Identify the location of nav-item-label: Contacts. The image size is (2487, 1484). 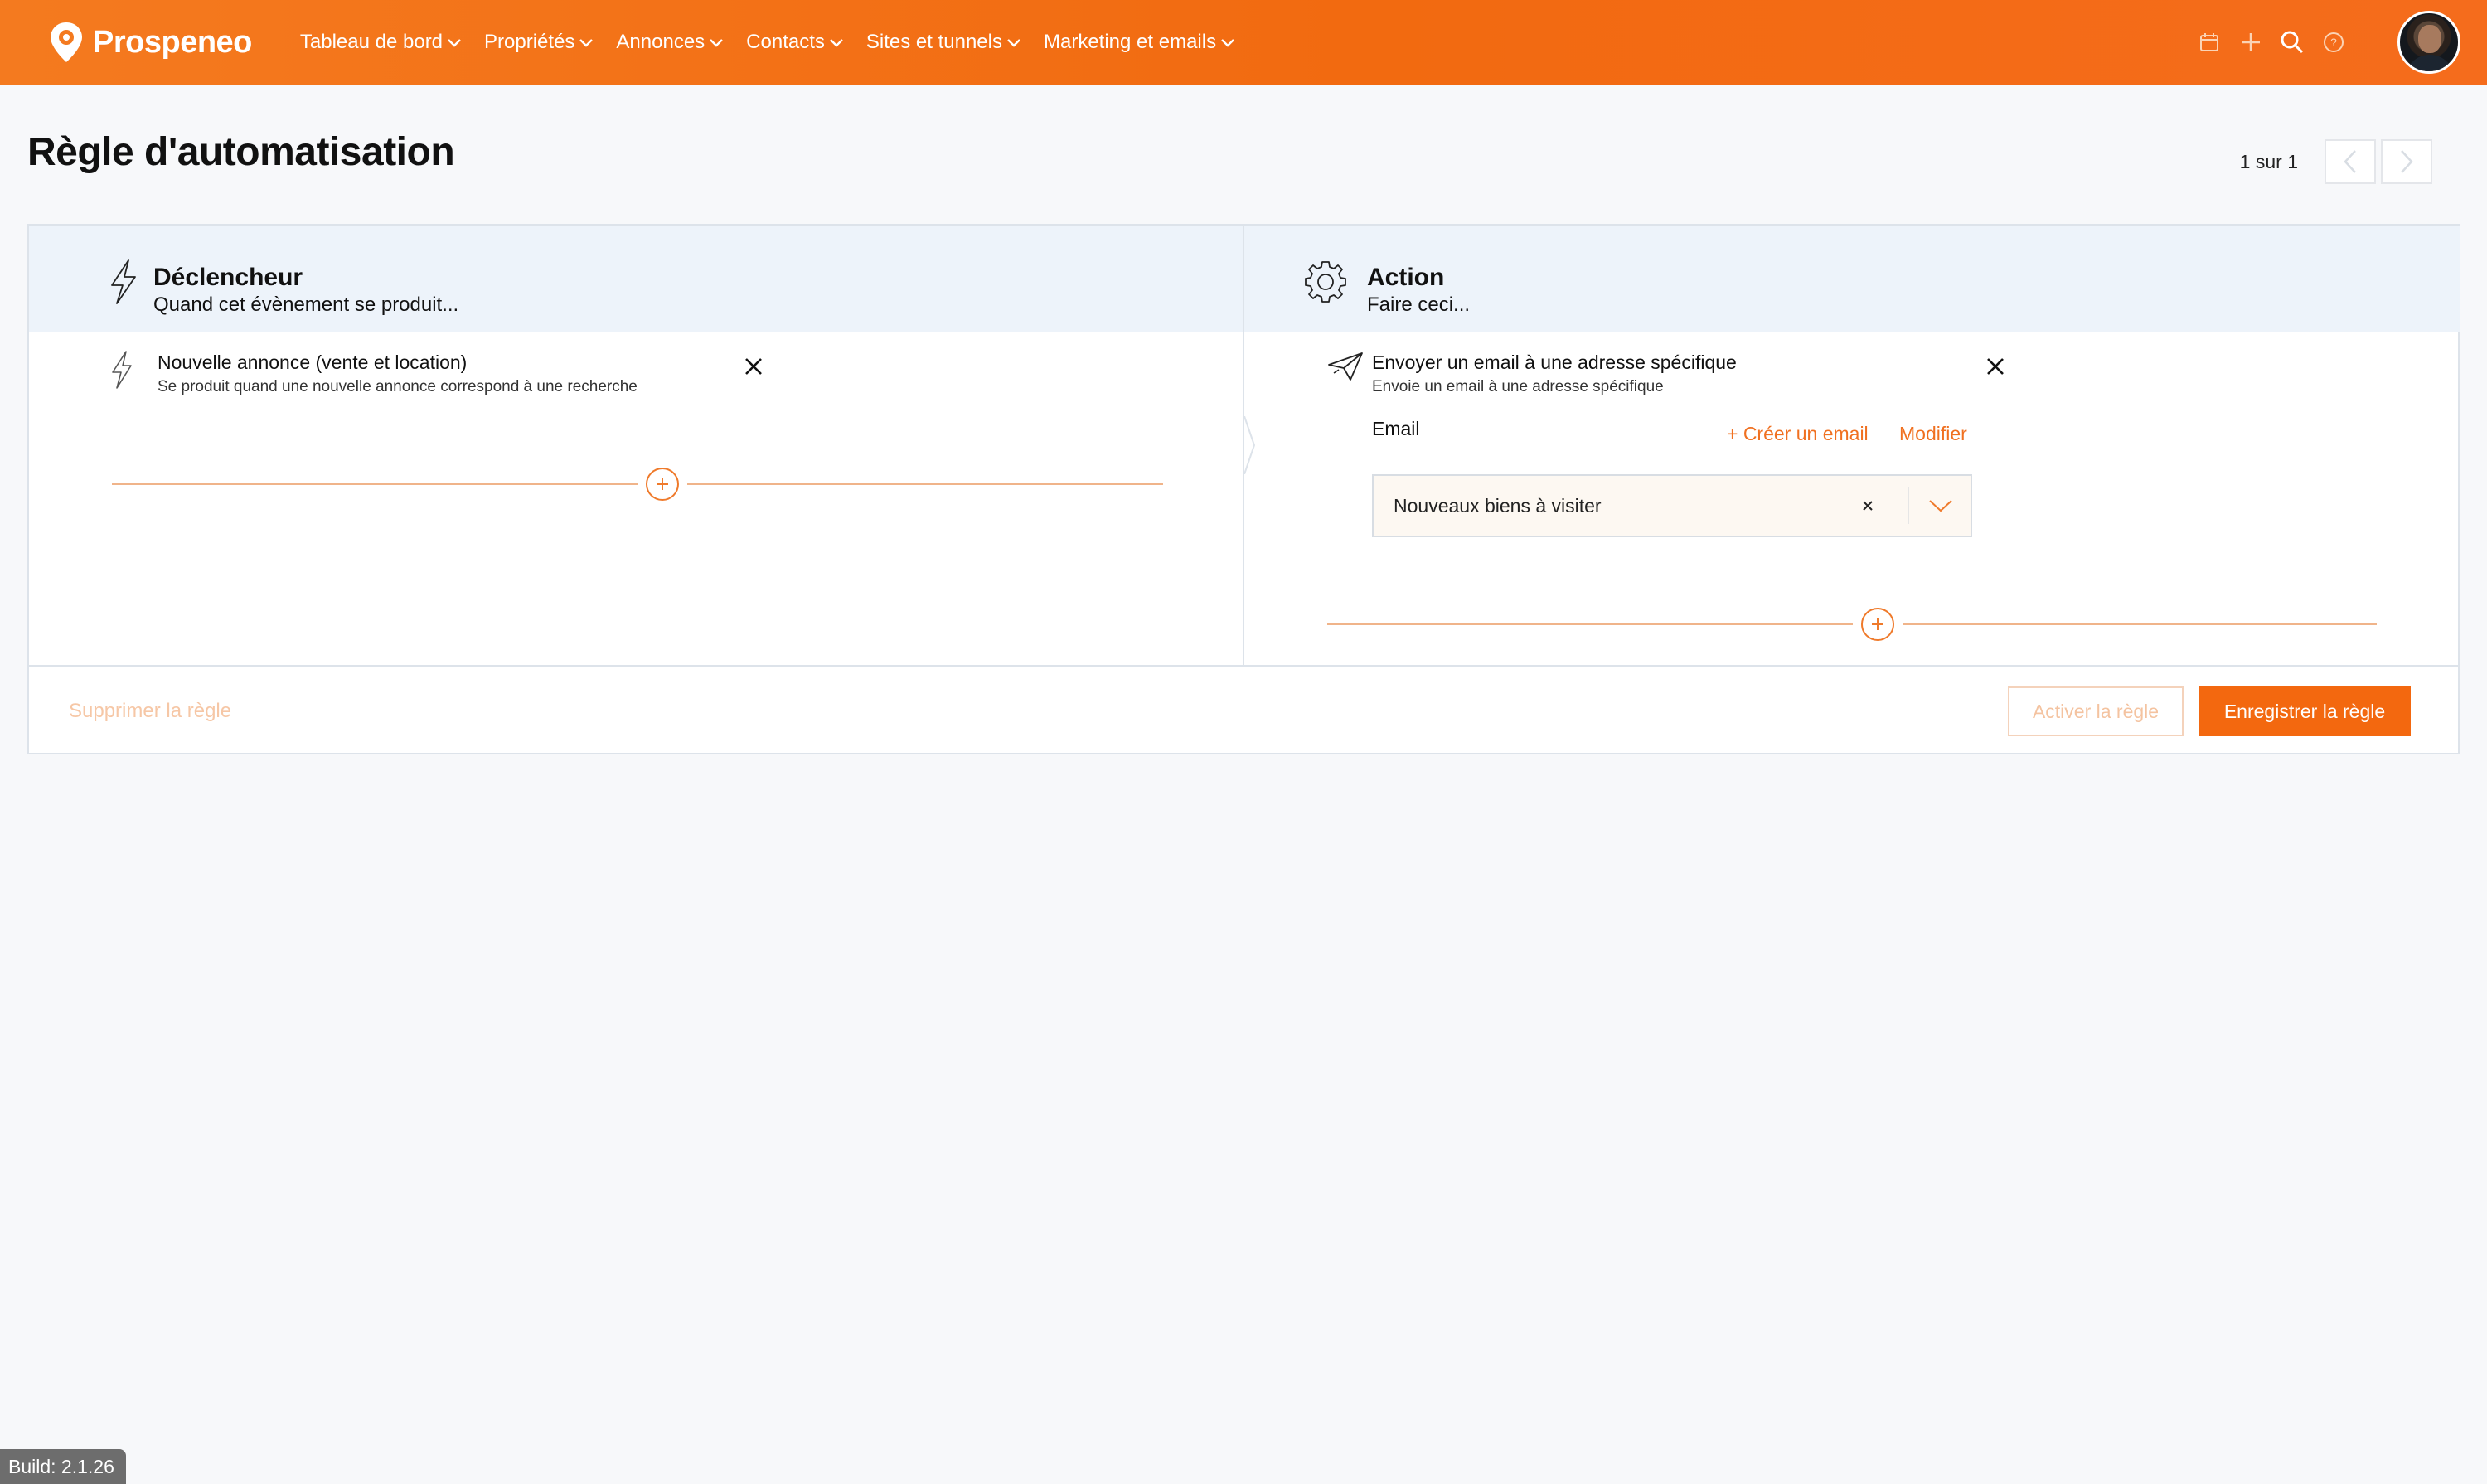
(785, 42).